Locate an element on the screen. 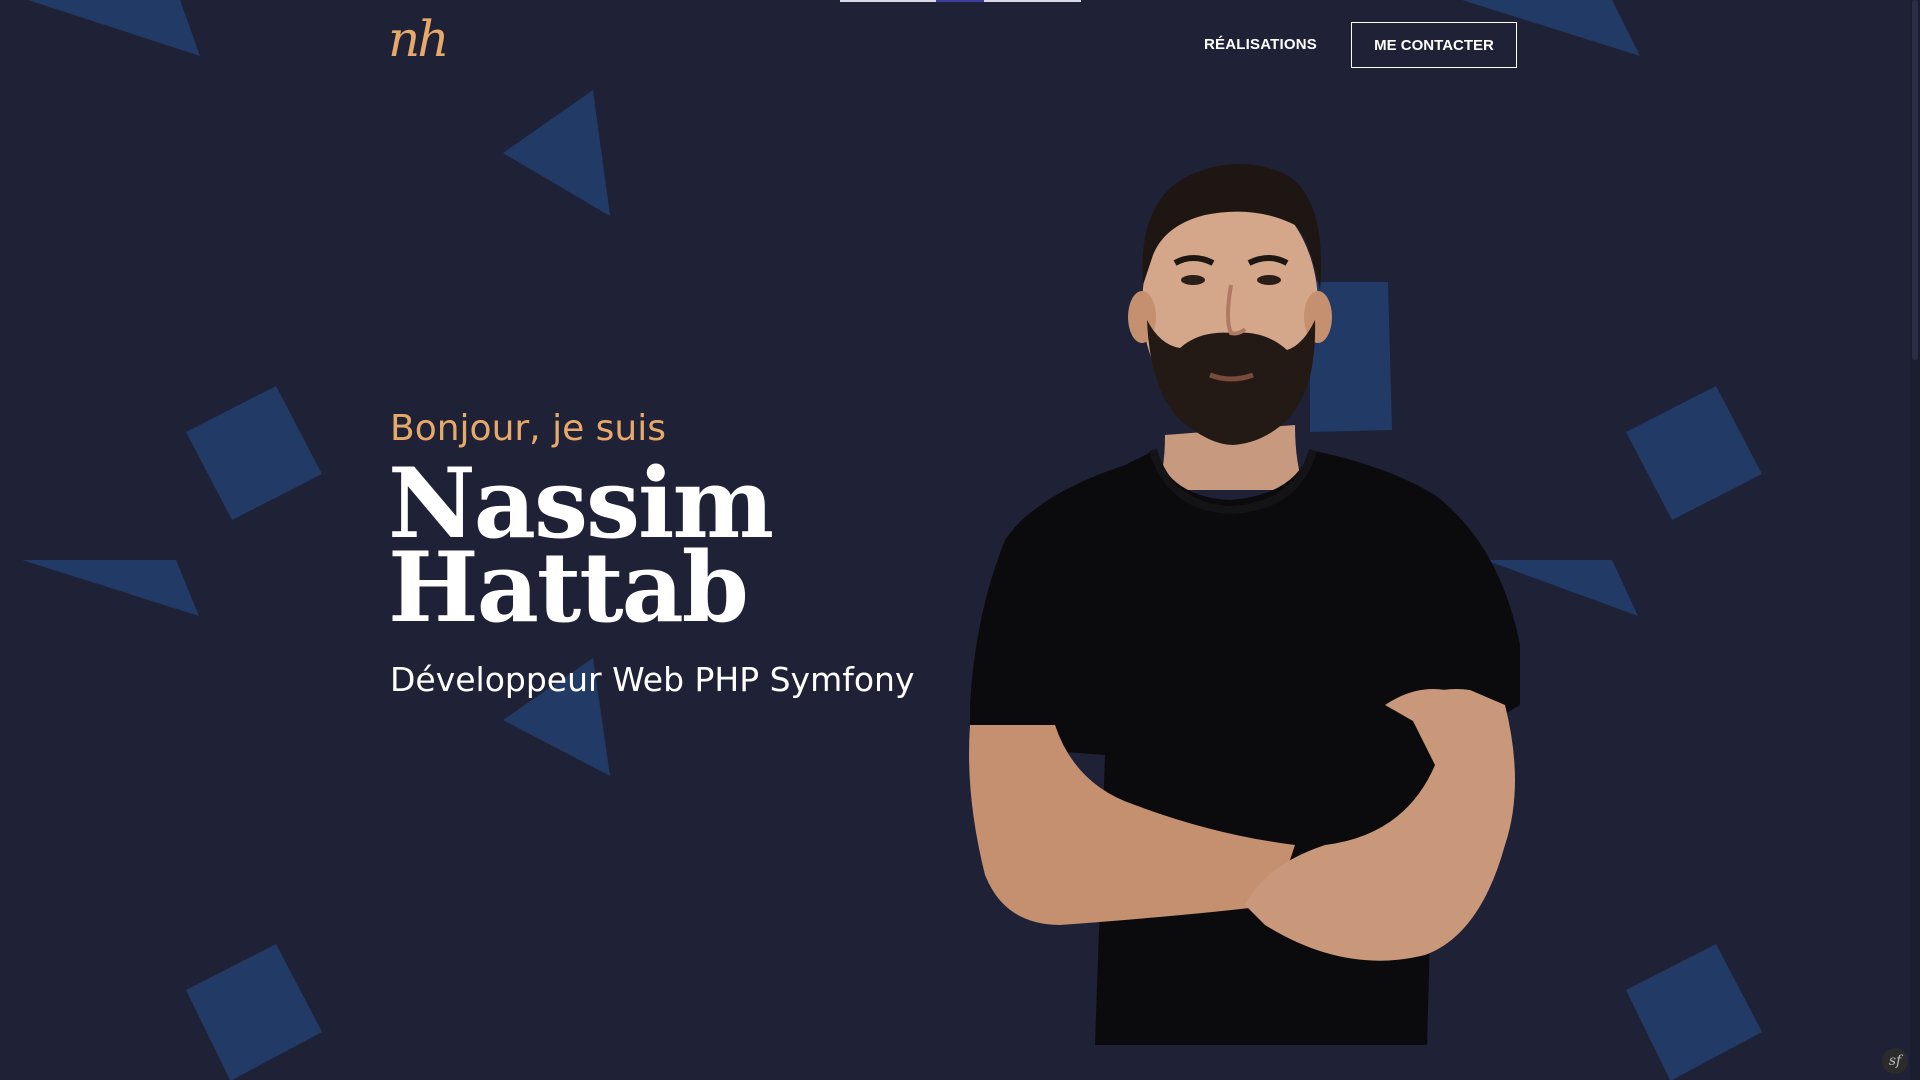 The image size is (1920, 1080). symfony-icon: sf is located at coordinates (1895, 1061).